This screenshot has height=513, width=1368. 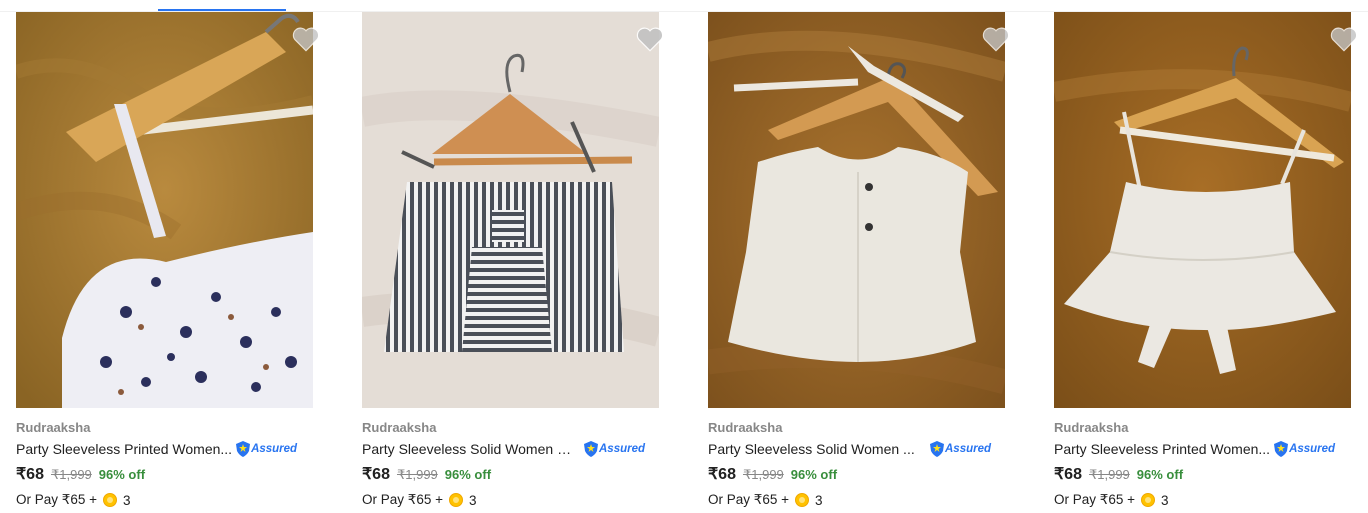 What do you see at coordinates (222, 10) in the screenshot?
I see `active-tab-indicator` at bounding box center [222, 10].